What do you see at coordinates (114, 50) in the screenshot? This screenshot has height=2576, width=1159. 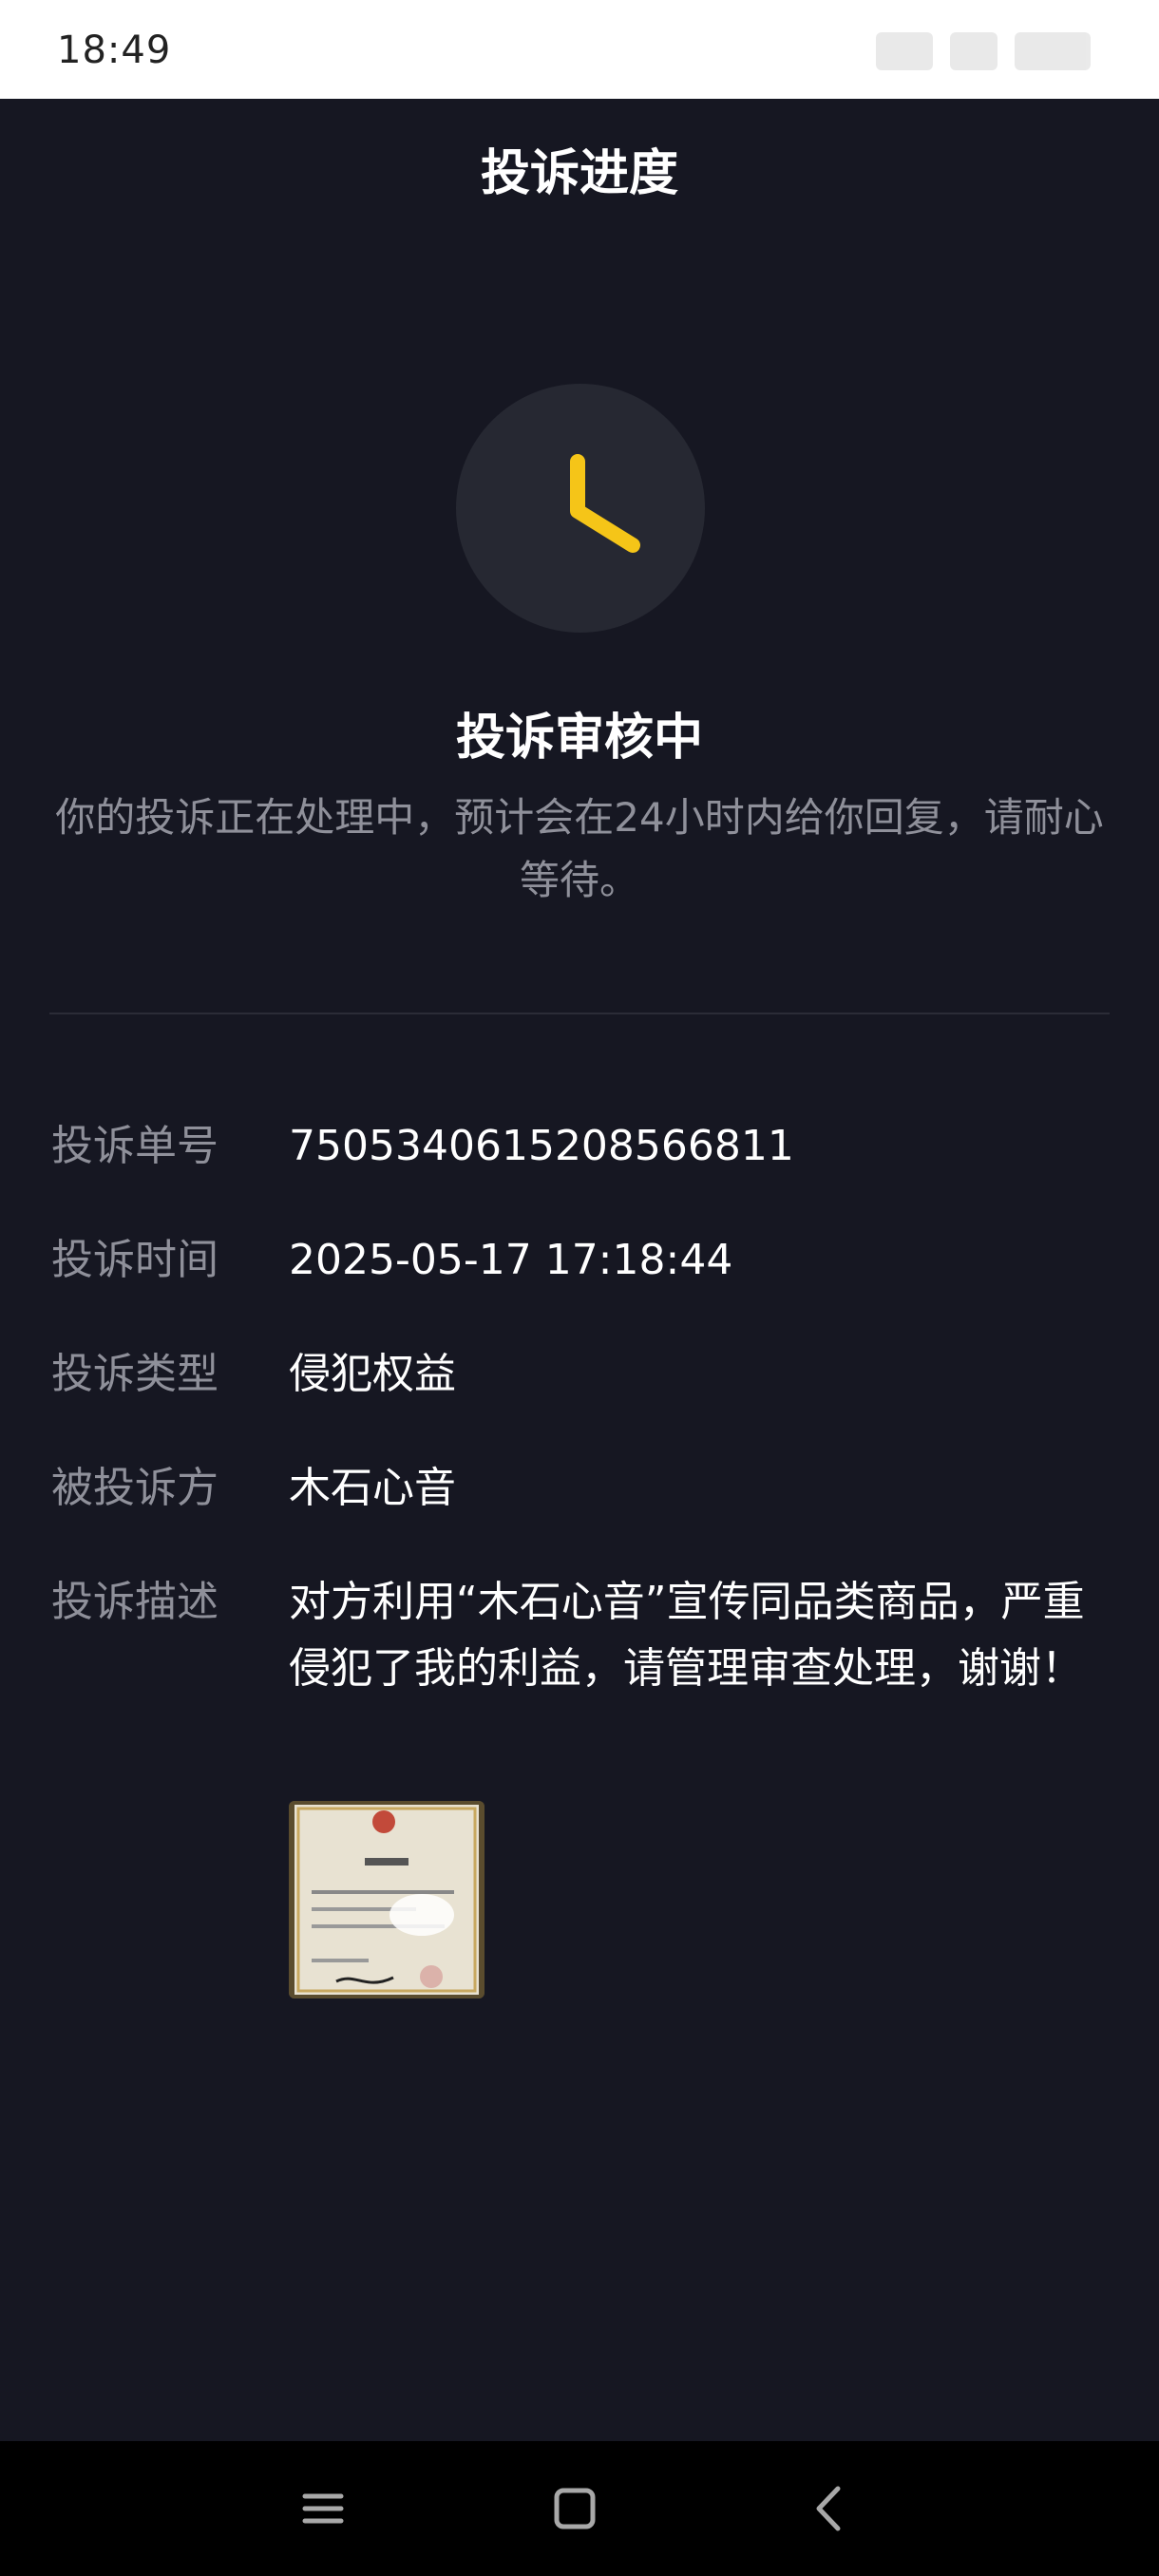 I see `status-time: 18:49` at bounding box center [114, 50].